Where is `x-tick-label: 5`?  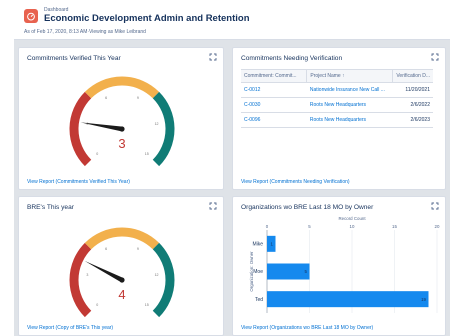
x-tick-label: 5 is located at coordinates (309, 226).